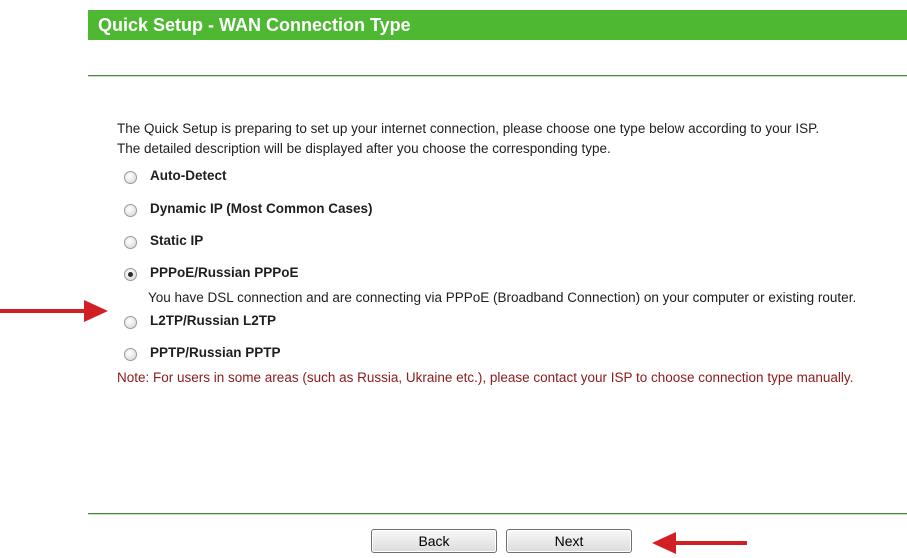 This screenshot has width=907, height=558. I want to click on radio-pptp, so click(130, 354).